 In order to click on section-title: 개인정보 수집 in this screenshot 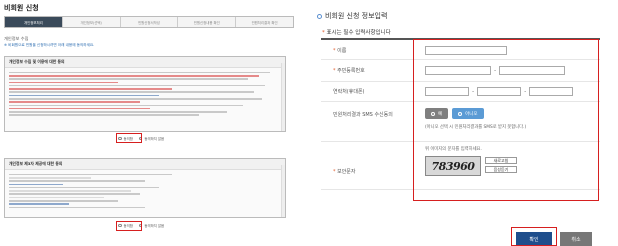, I will do `click(16, 38)`.